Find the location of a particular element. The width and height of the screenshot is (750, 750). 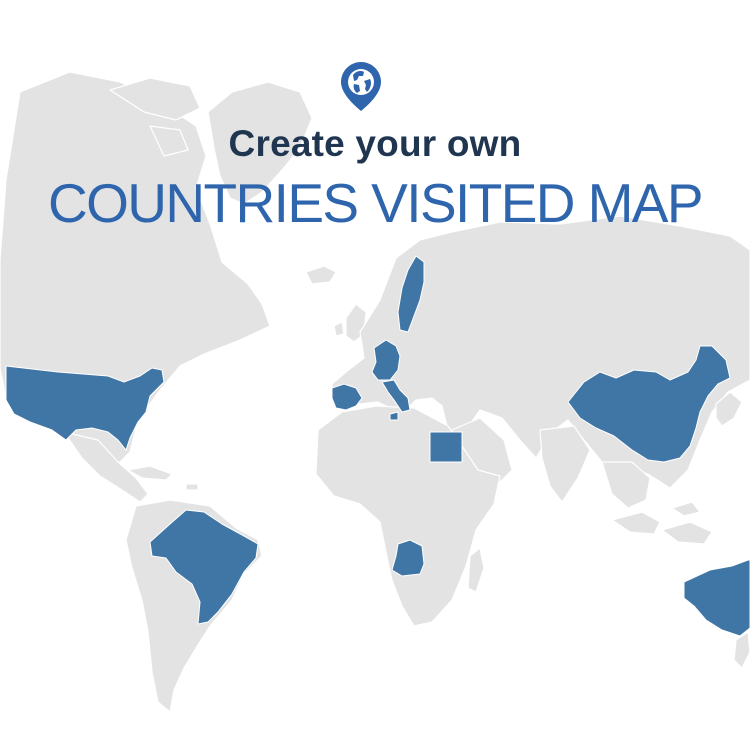

land-madagascar is located at coordinates (476, 570).